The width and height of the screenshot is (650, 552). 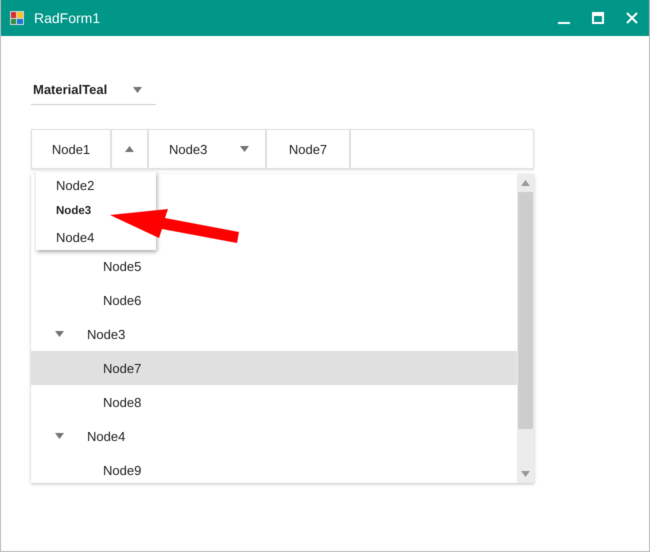 I want to click on tree-node: Node8, so click(x=122, y=402).